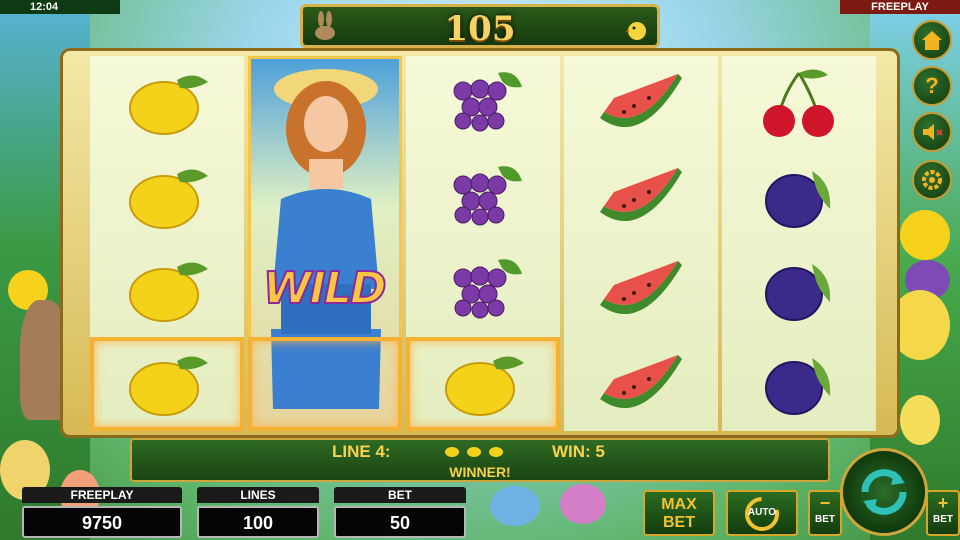 The image size is (960, 540). I want to click on win-banner: 105, so click(480, 26).